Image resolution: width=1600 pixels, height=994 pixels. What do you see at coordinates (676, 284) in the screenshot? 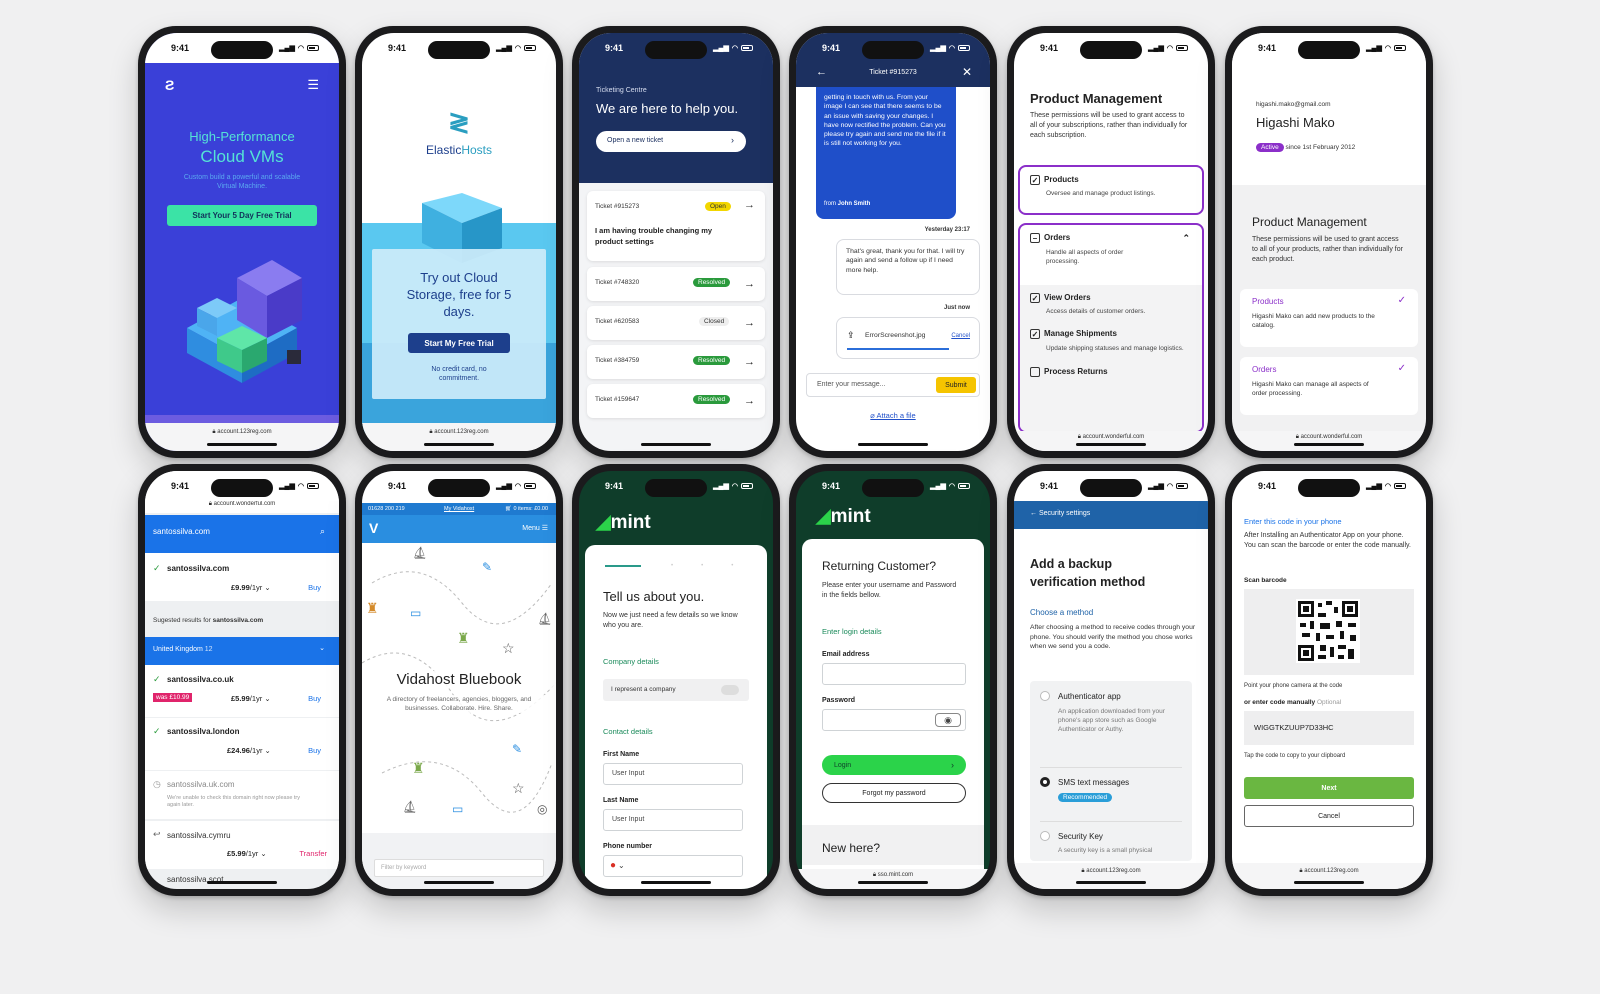
I see `ticket-row: Ticket #748320 Resolved →` at bounding box center [676, 284].